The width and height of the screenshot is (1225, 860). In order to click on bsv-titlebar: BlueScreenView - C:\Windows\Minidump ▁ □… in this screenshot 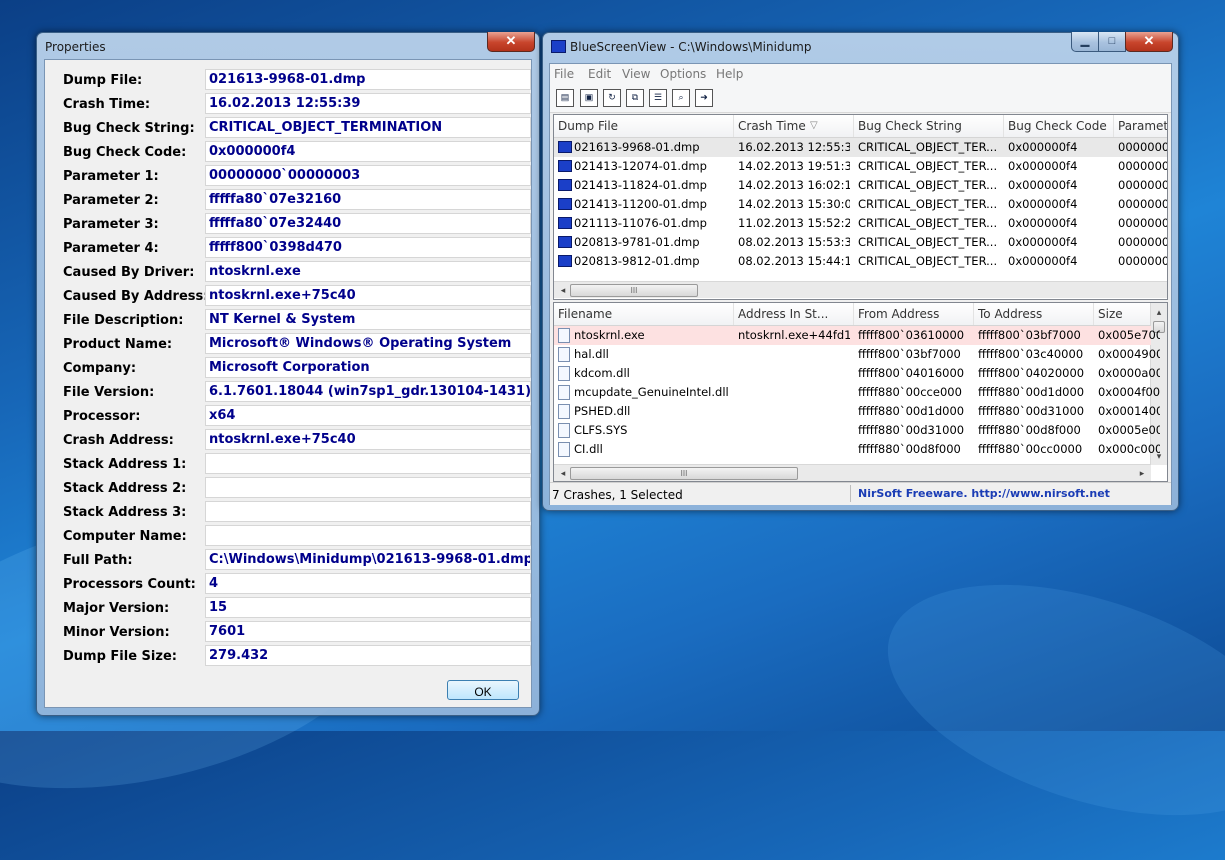, I will do `click(860, 45)`.